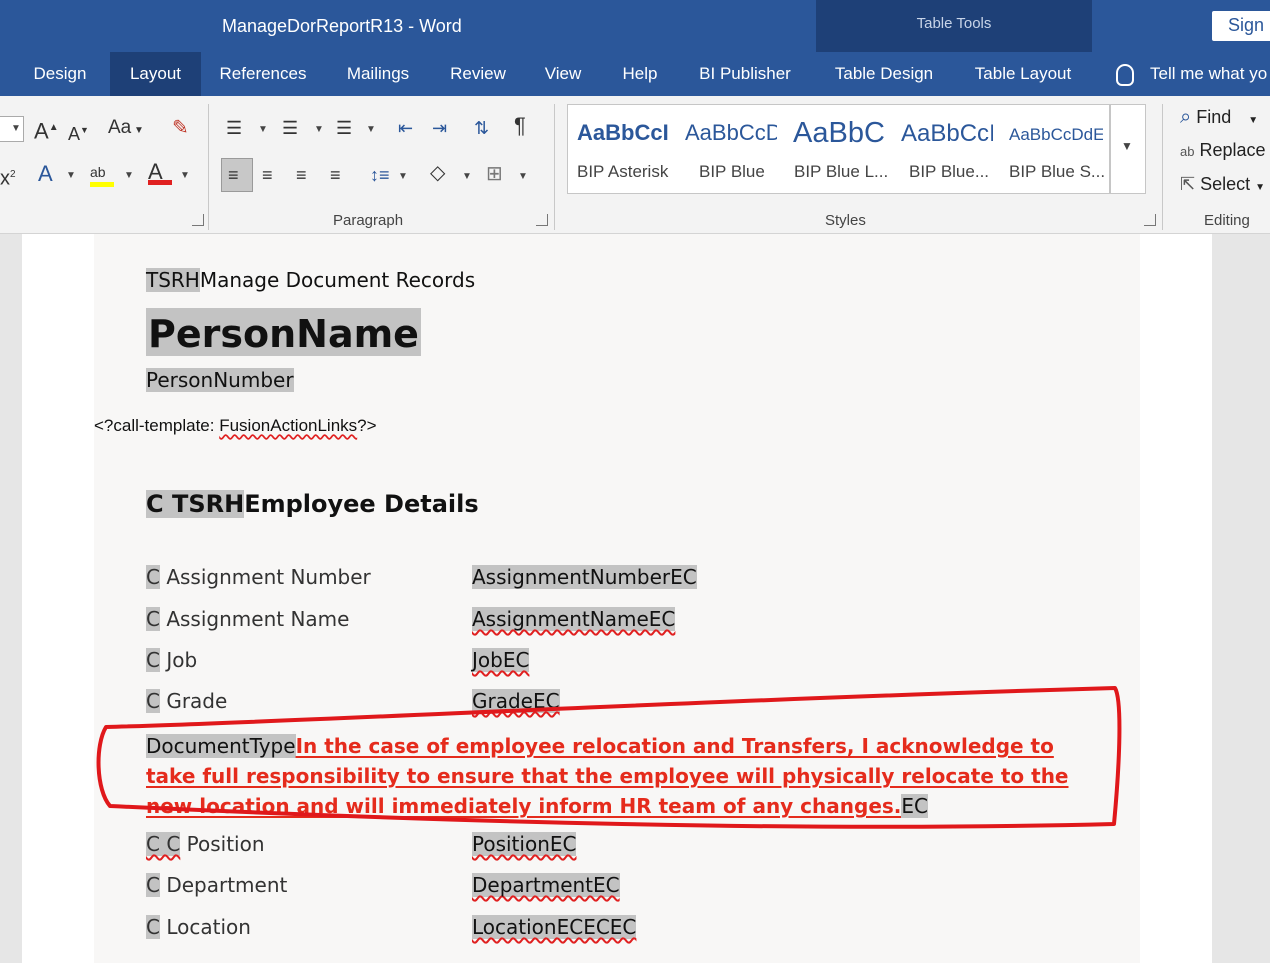 The image size is (1270, 963). What do you see at coordinates (439, 128) in the screenshot?
I see `increase-indent-icon: ⇥` at bounding box center [439, 128].